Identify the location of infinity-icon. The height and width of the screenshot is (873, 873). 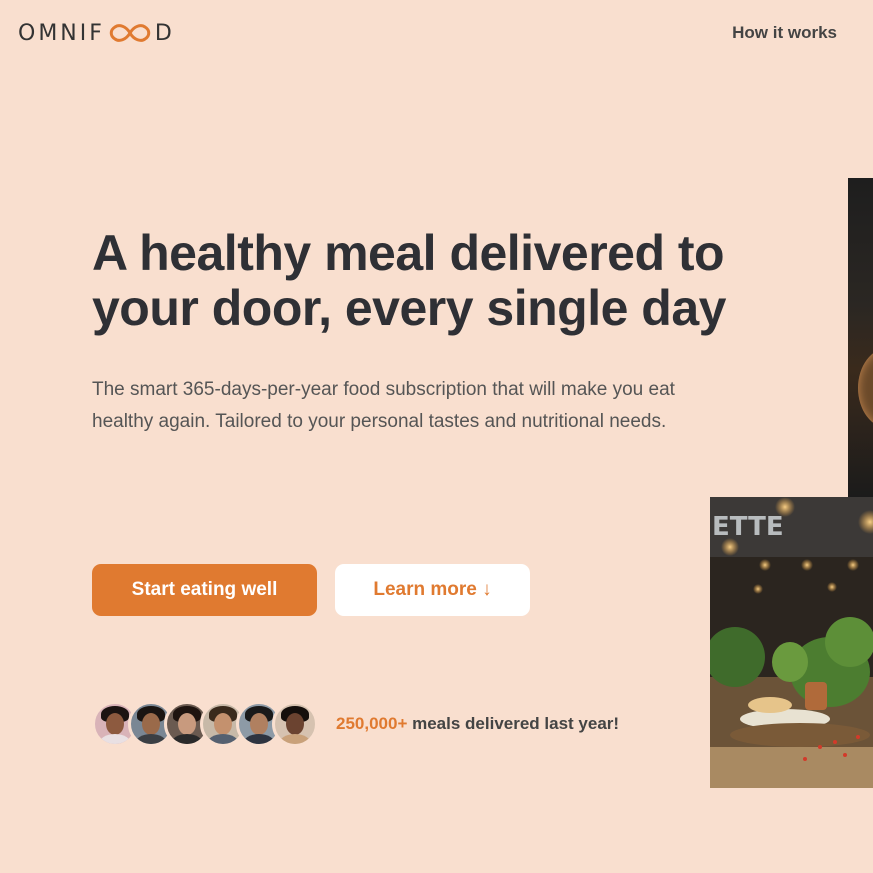
(130, 33).